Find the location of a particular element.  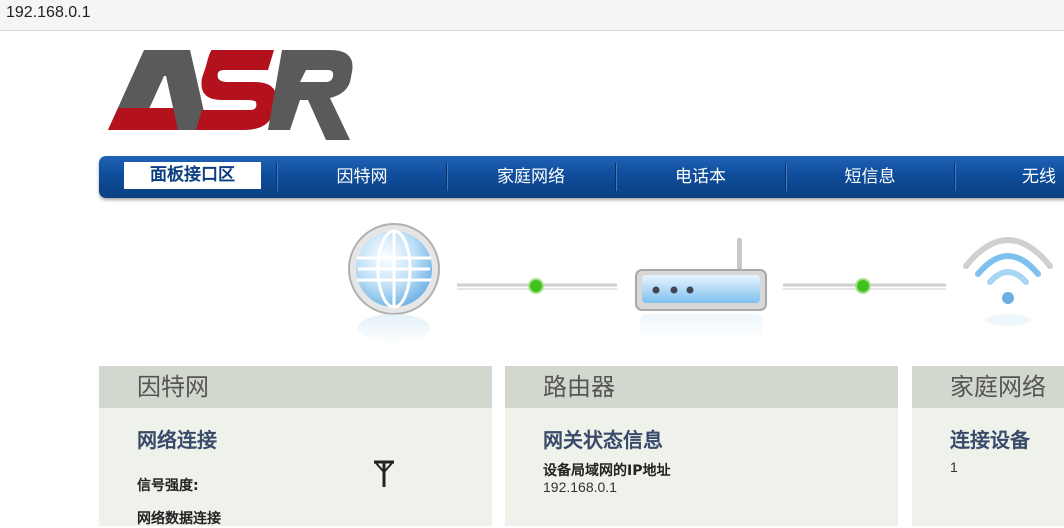

nav-item-wireless: 无线 is located at coordinates (1031, 177).